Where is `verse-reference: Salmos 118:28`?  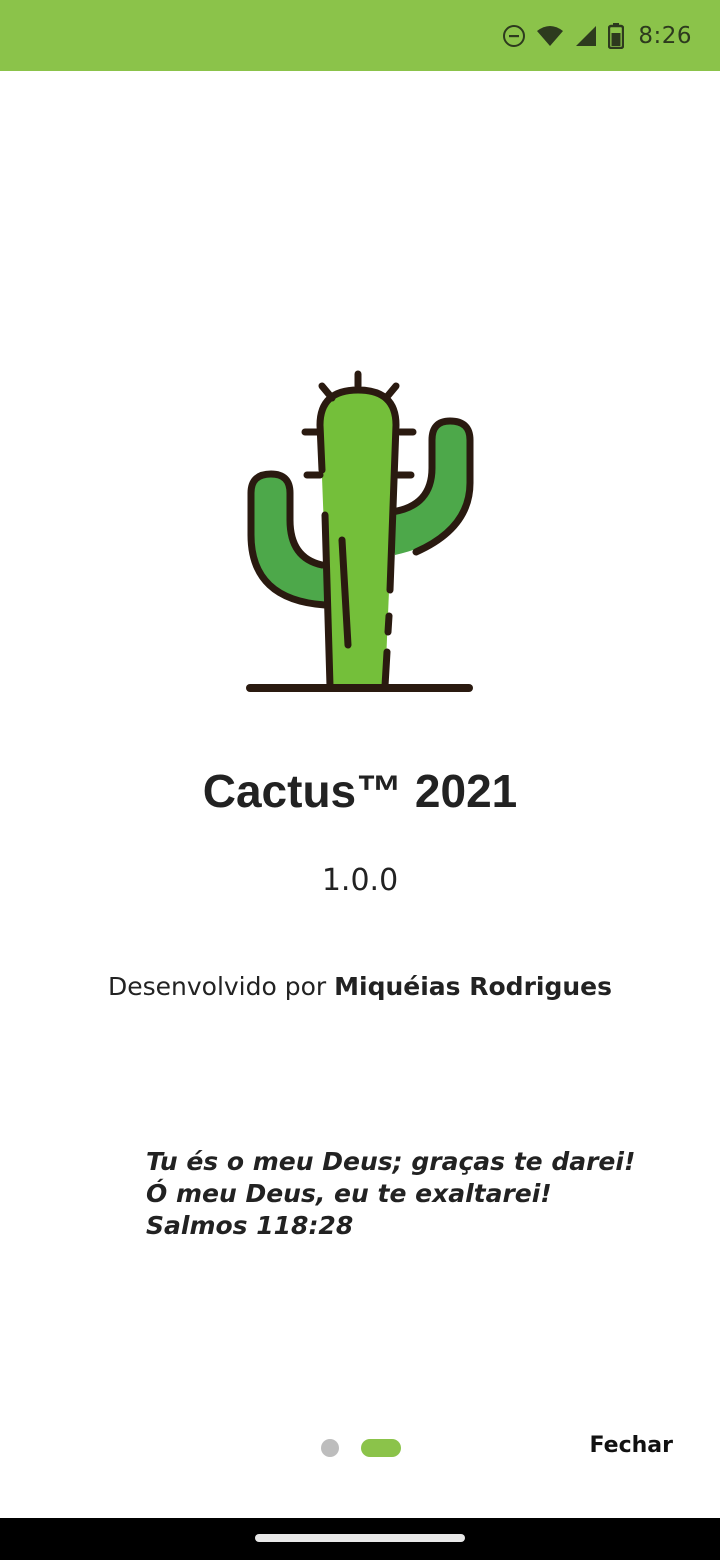 verse-reference: Salmos 118:28 is located at coordinates (250, 1225).